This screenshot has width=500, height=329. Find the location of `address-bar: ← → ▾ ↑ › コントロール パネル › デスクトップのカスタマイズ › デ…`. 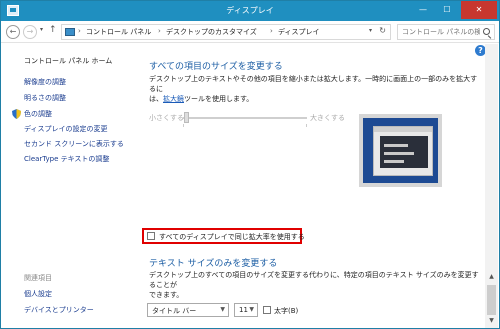

address-bar: ← → ▾ ↑ › コントロール パネル › デスクトップのカスタマイズ › デ… is located at coordinates (250, 32).